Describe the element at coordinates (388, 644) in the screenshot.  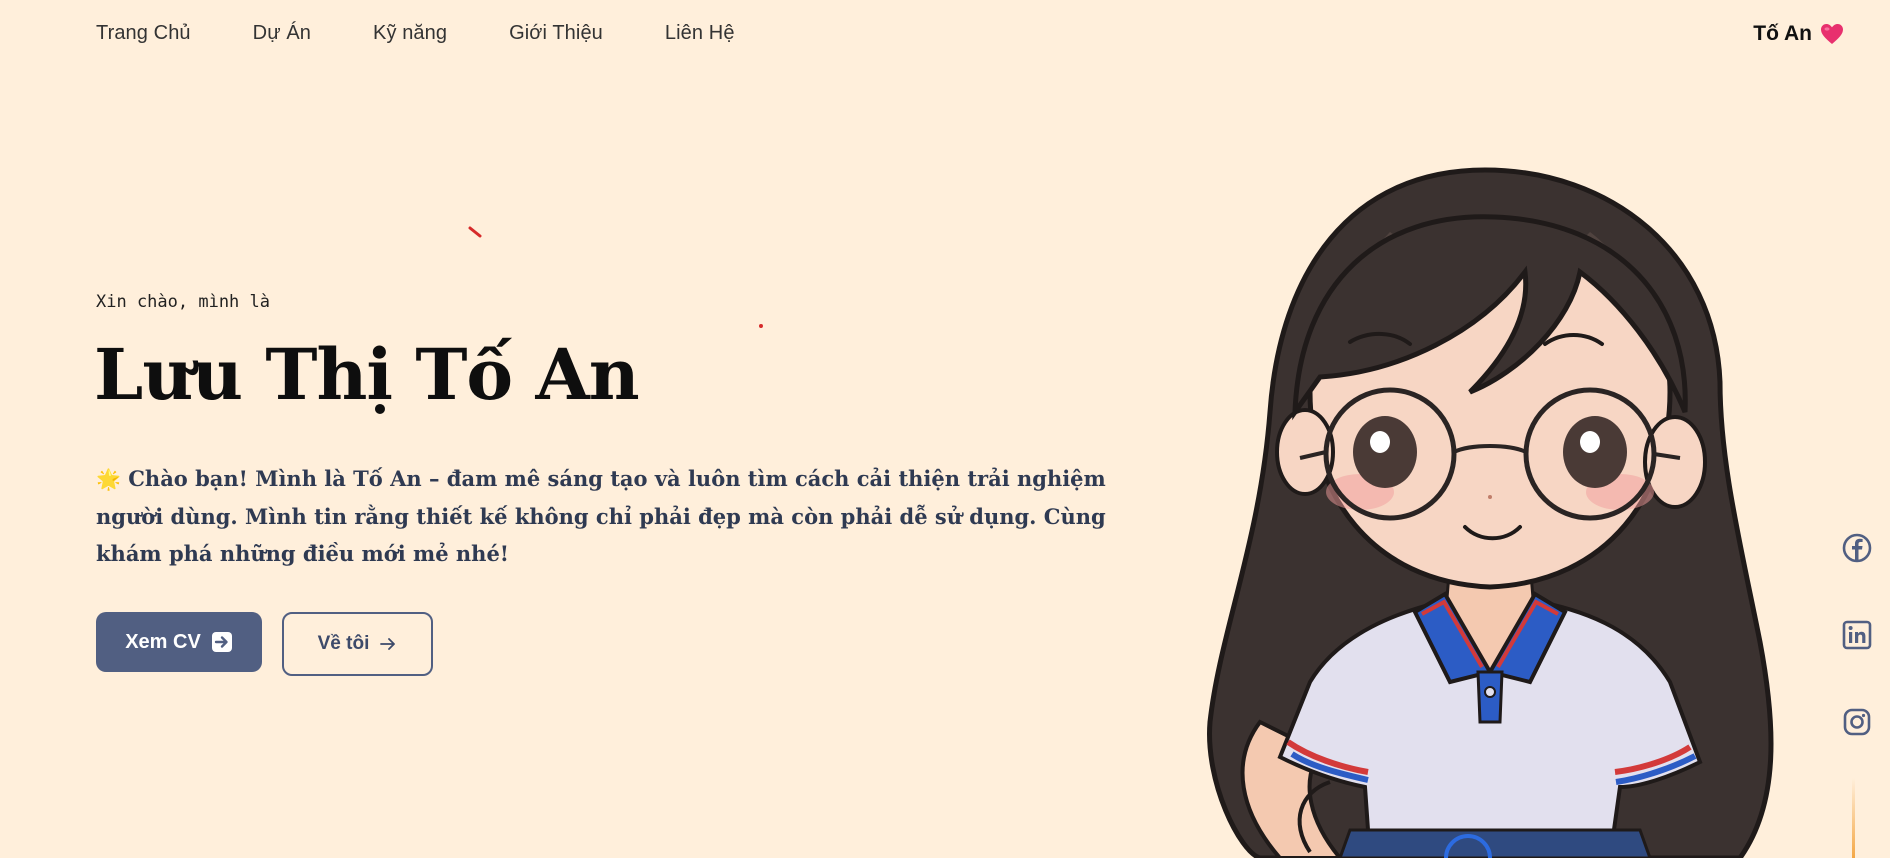
I see `arrow-right-icon` at that location.